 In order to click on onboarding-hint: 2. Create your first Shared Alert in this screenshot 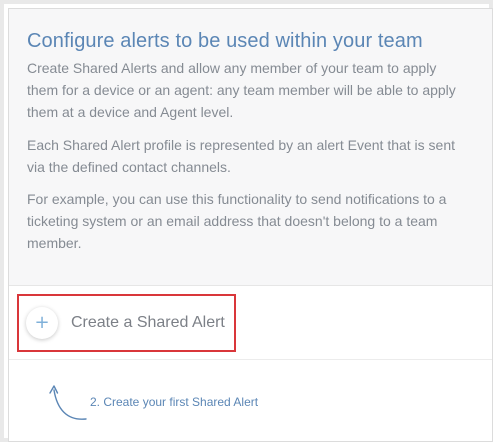, I will do `click(199, 406)`.